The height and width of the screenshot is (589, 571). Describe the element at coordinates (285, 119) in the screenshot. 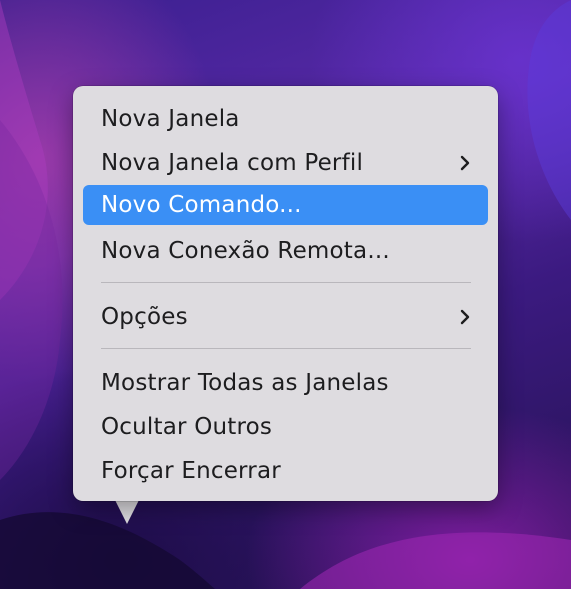

I see `menu-item-nova-janela: Nova Janela` at that location.